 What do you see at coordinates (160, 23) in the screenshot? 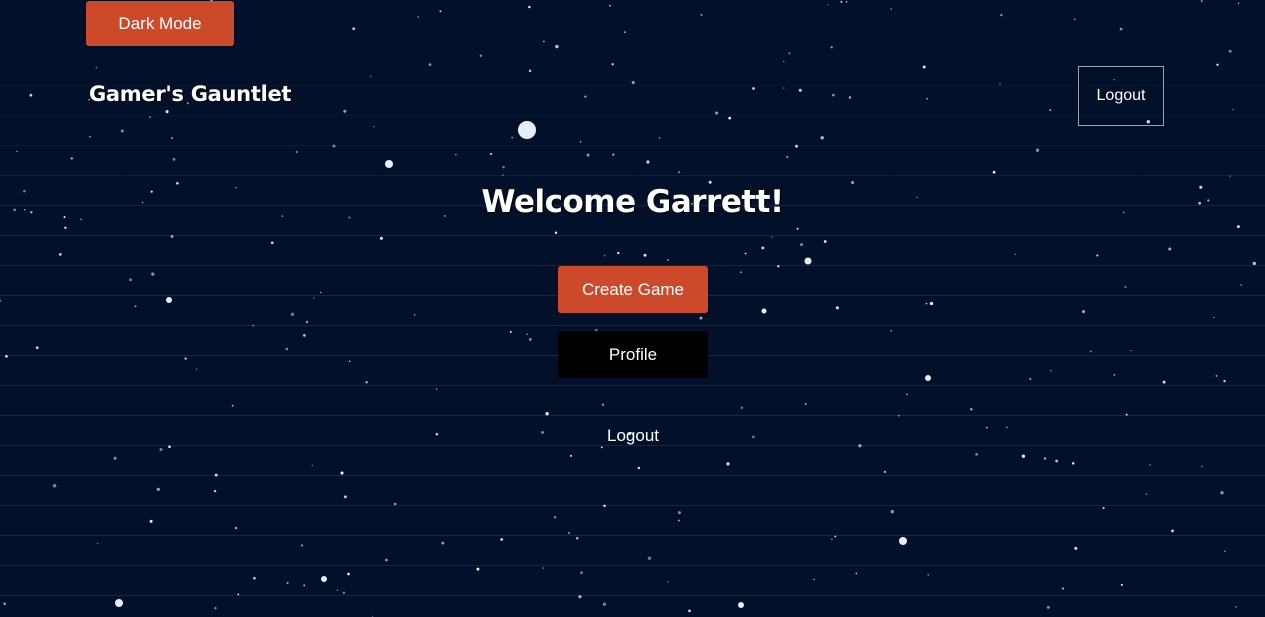
I see `dark-mode-button: Dark Mode` at bounding box center [160, 23].